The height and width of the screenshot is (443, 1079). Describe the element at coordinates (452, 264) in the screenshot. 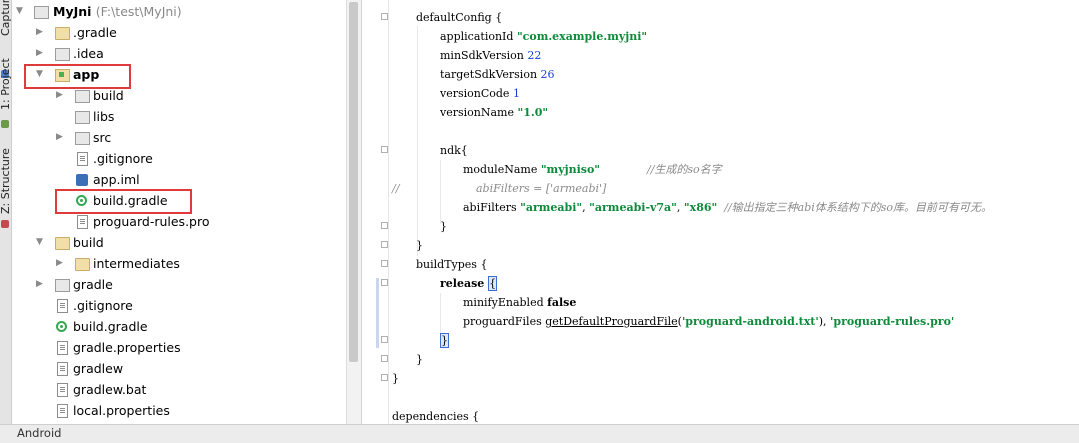

I see `code-line: buildTypes {` at that location.